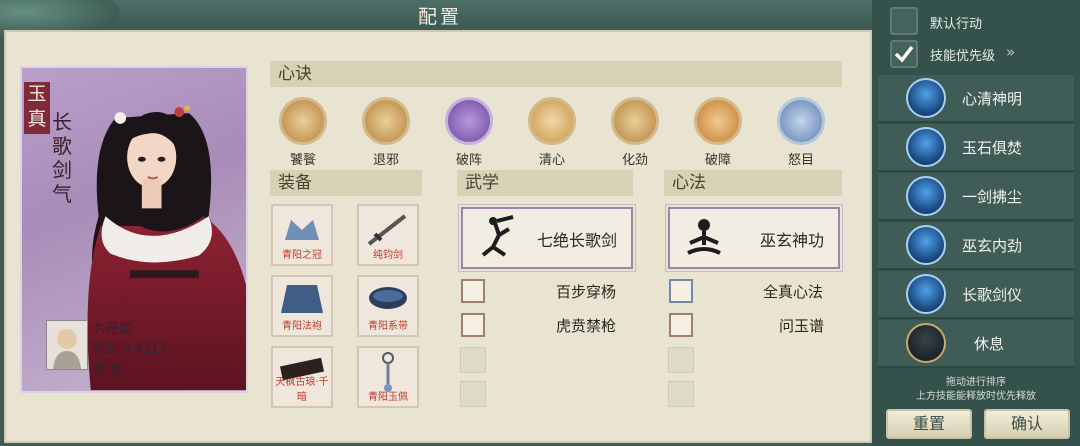 The width and height of the screenshot is (1080, 446). I want to click on sword-icon, so click(387, 230).